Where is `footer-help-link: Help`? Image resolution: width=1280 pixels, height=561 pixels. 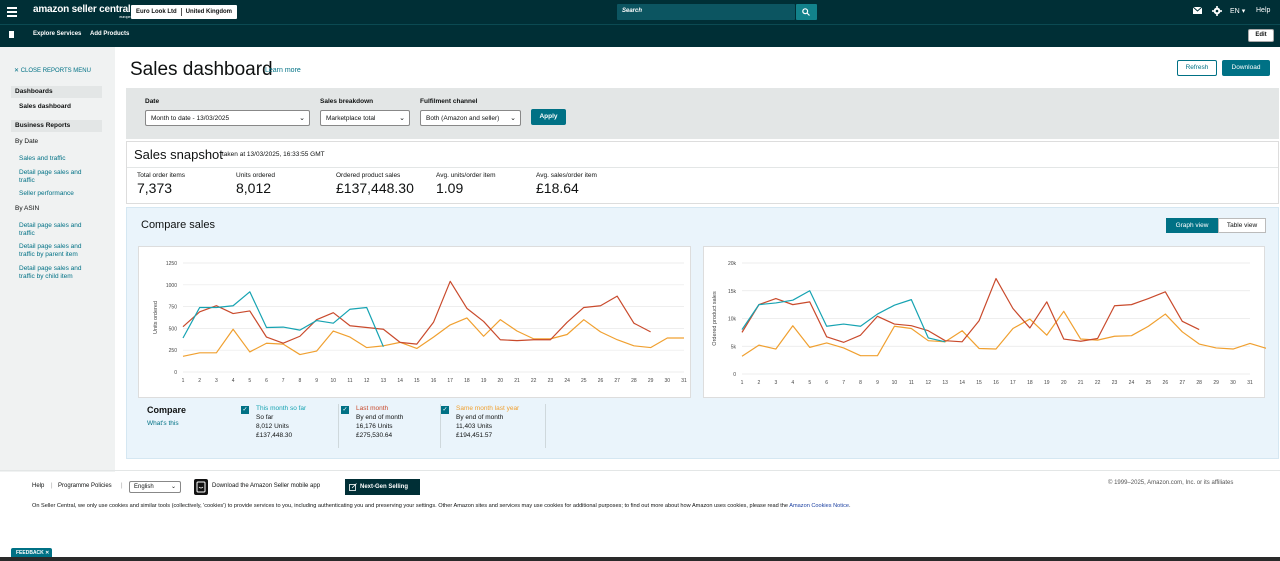 footer-help-link: Help is located at coordinates (38, 486).